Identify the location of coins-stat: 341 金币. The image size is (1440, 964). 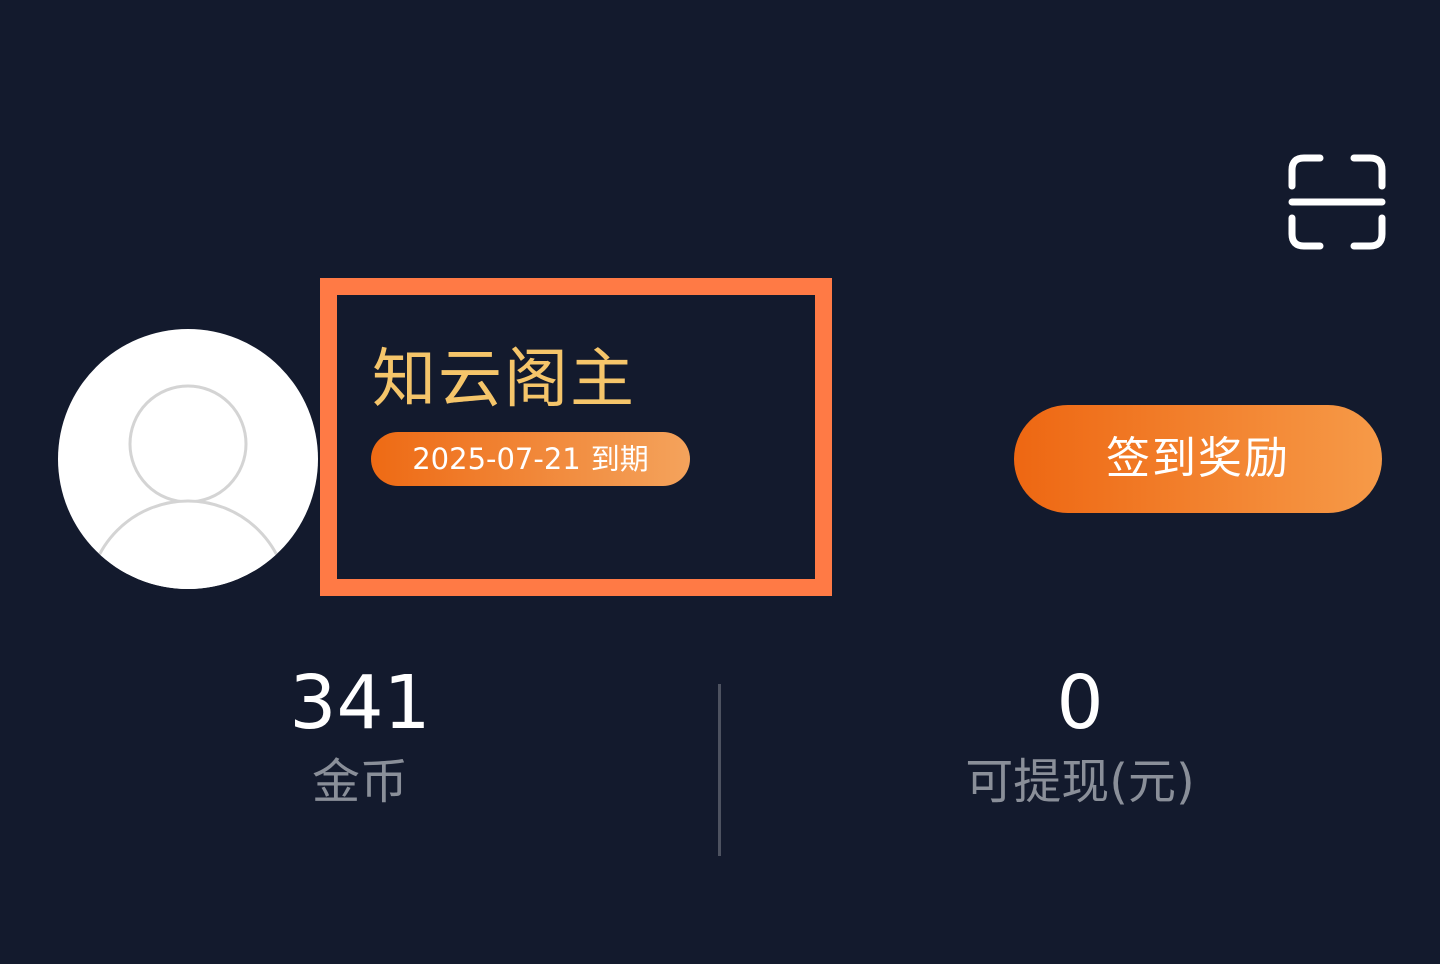
(360, 736).